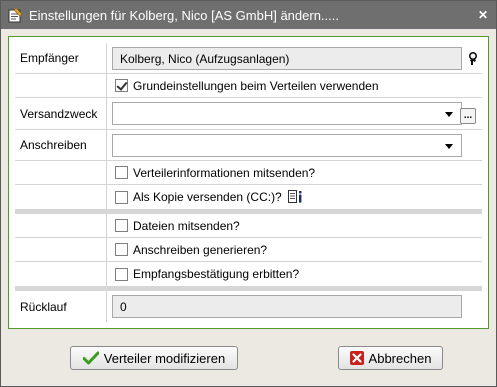 This screenshot has height=387, width=497. I want to click on row-versandzweck: Versandzweck, so click(248, 114).